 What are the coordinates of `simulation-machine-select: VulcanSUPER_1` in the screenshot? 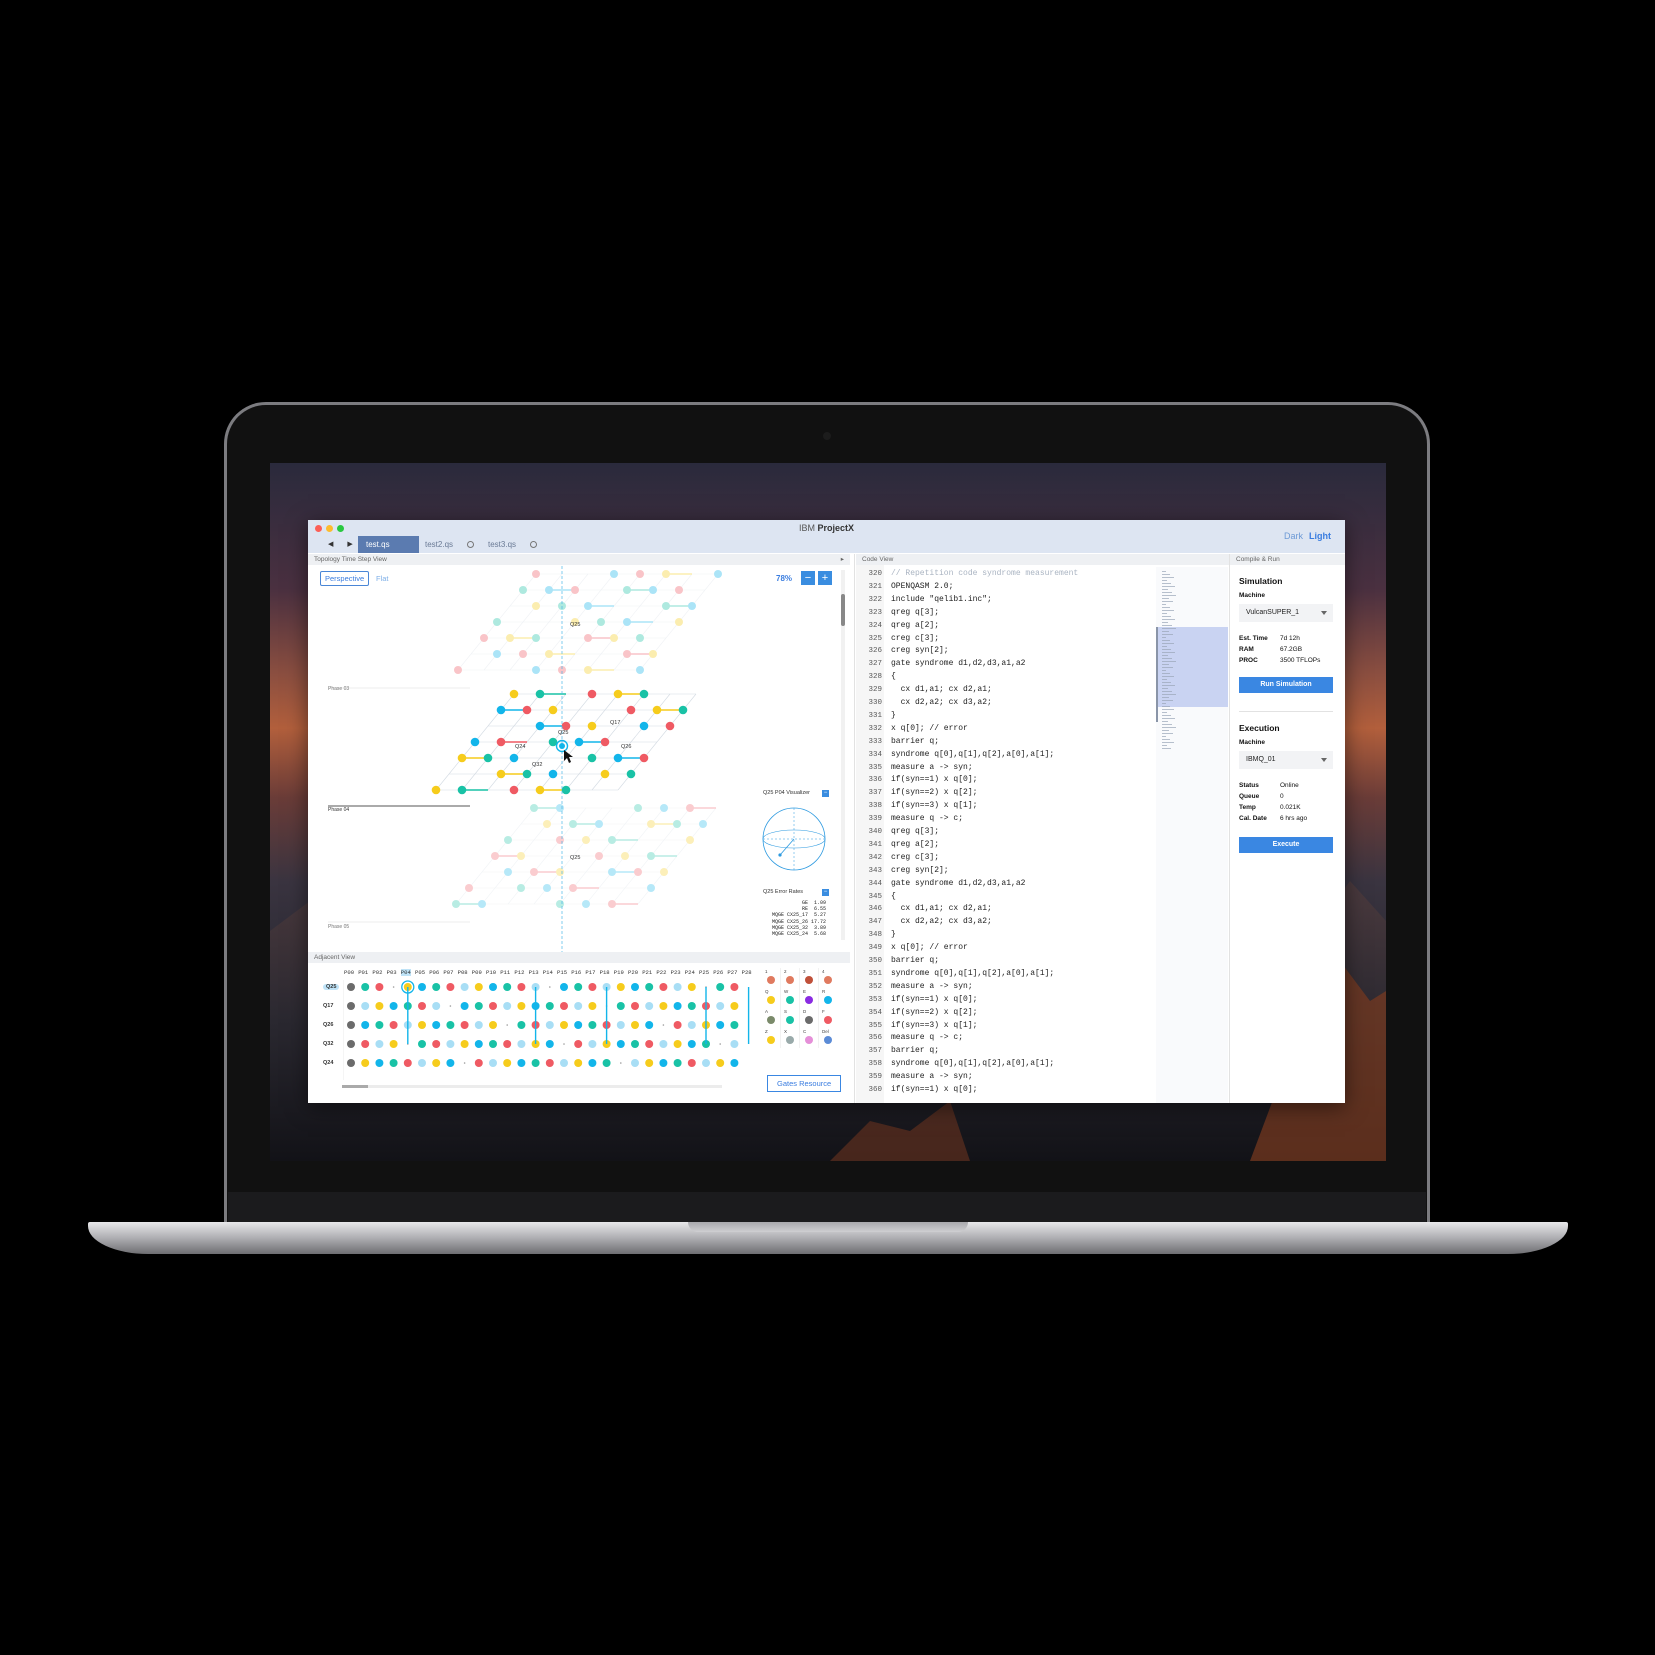 It's located at (1286, 613).